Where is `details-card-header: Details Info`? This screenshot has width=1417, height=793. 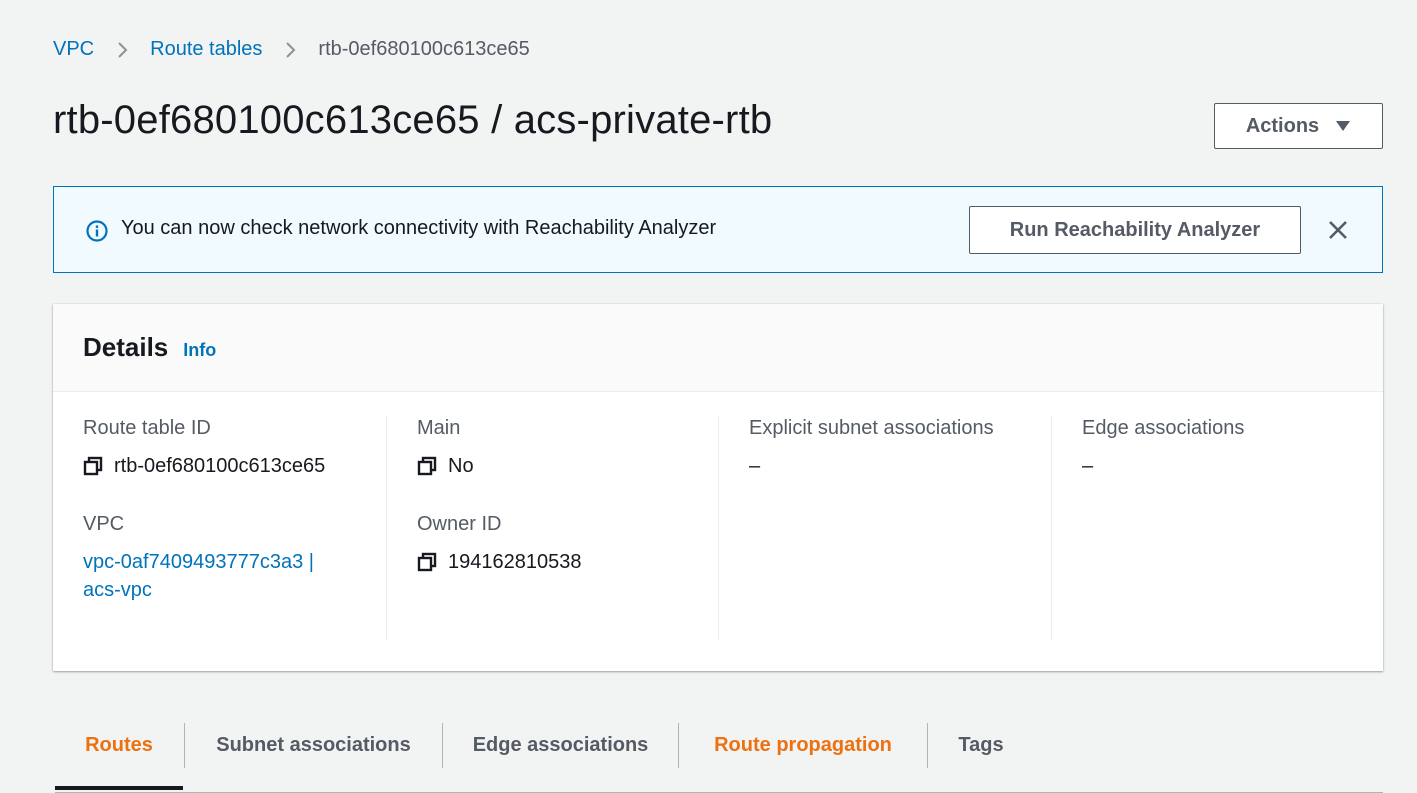
details-card-header: Details Info is located at coordinates (718, 348).